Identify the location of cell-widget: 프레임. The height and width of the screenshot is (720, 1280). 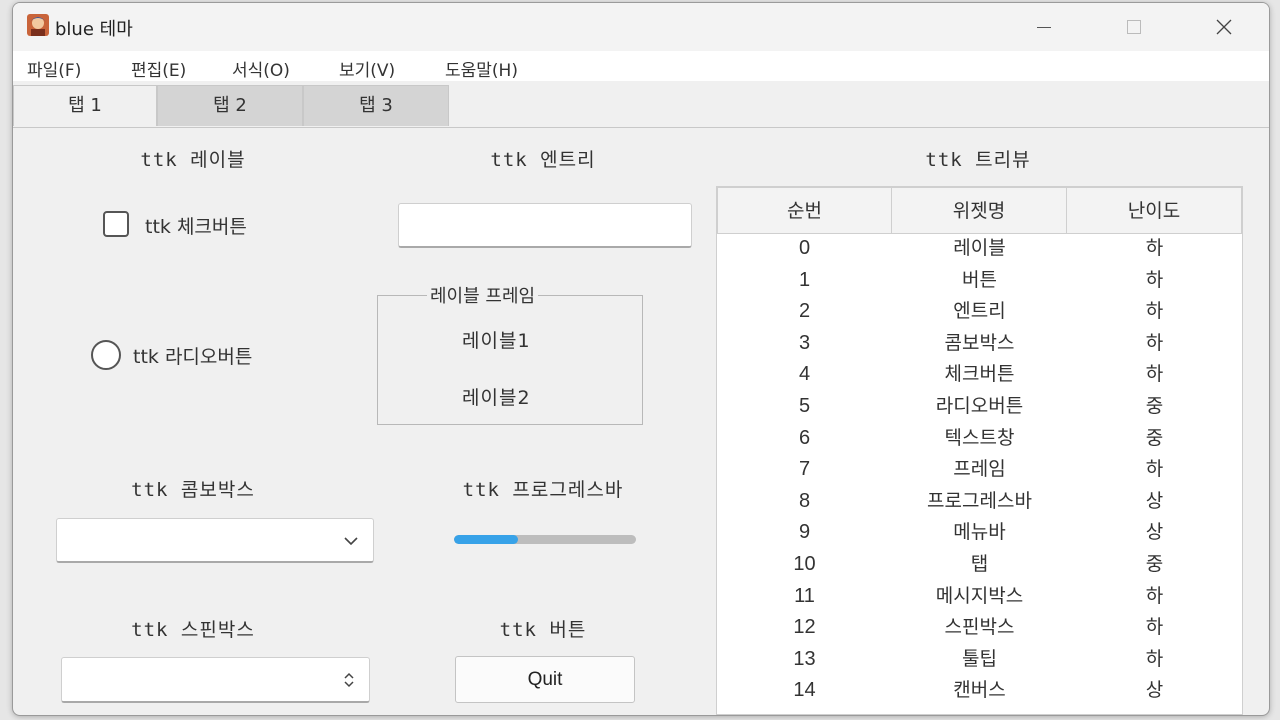
(979, 469).